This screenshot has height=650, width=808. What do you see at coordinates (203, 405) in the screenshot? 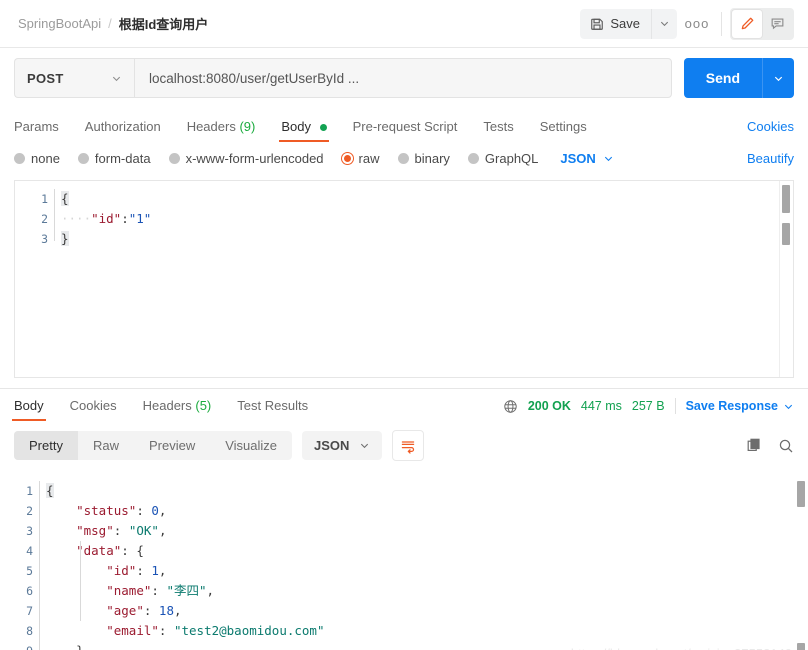
I see `response-tab-headers-count: (5)` at bounding box center [203, 405].